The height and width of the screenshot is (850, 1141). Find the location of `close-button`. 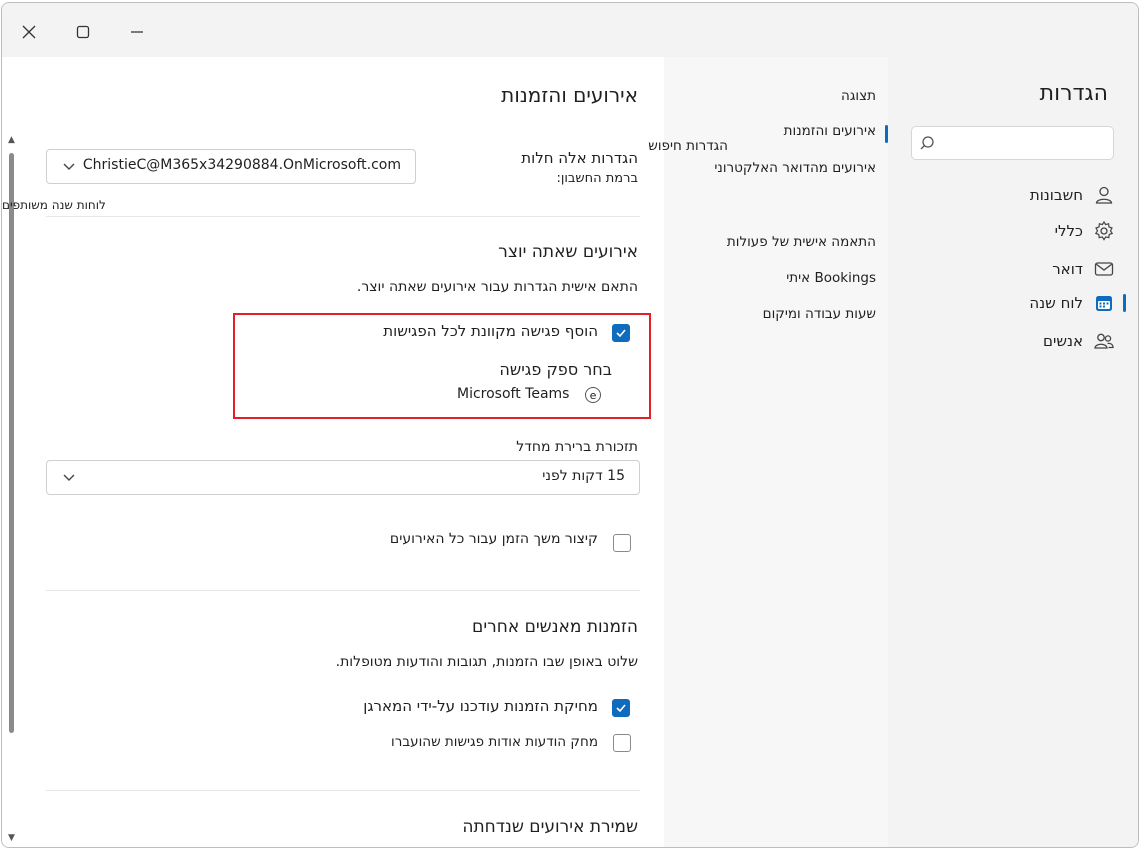

close-button is located at coordinates (29, 32).